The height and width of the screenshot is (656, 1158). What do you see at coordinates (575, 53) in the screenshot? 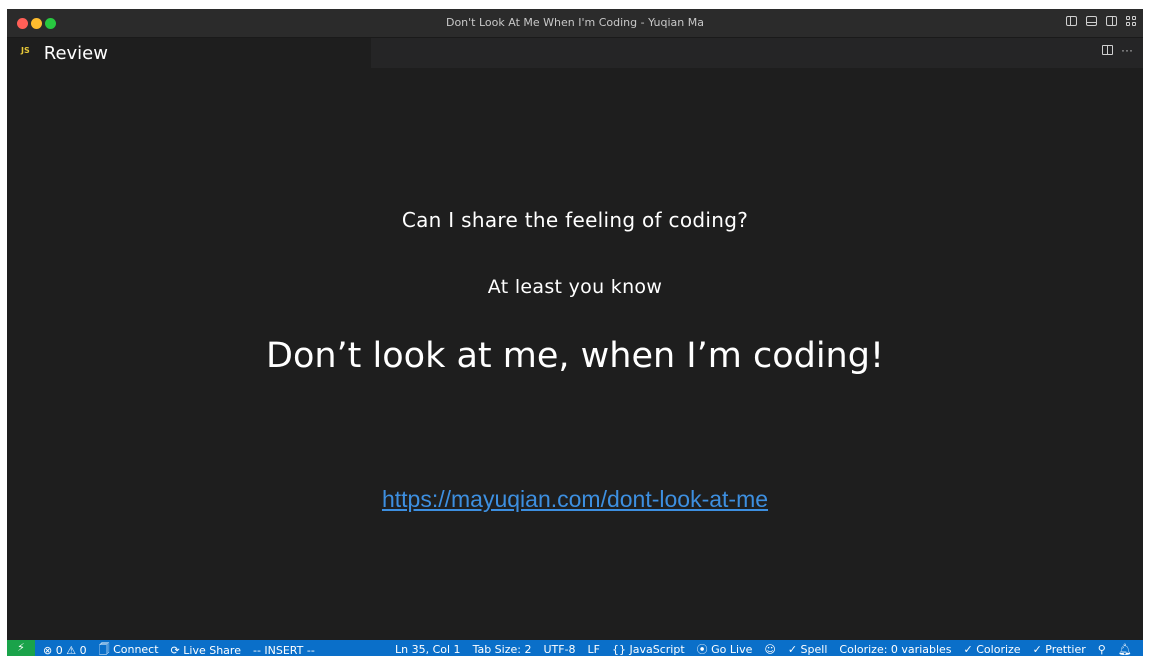
I see `tab-bar: JS Review ···` at bounding box center [575, 53].